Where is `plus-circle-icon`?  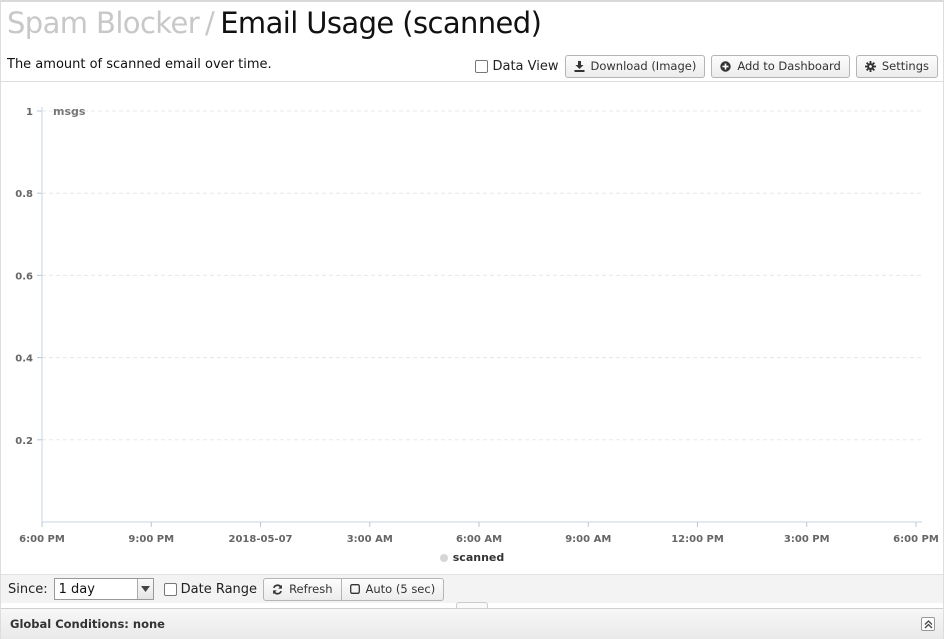
plus-circle-icon is located at coordinates (726, 66).